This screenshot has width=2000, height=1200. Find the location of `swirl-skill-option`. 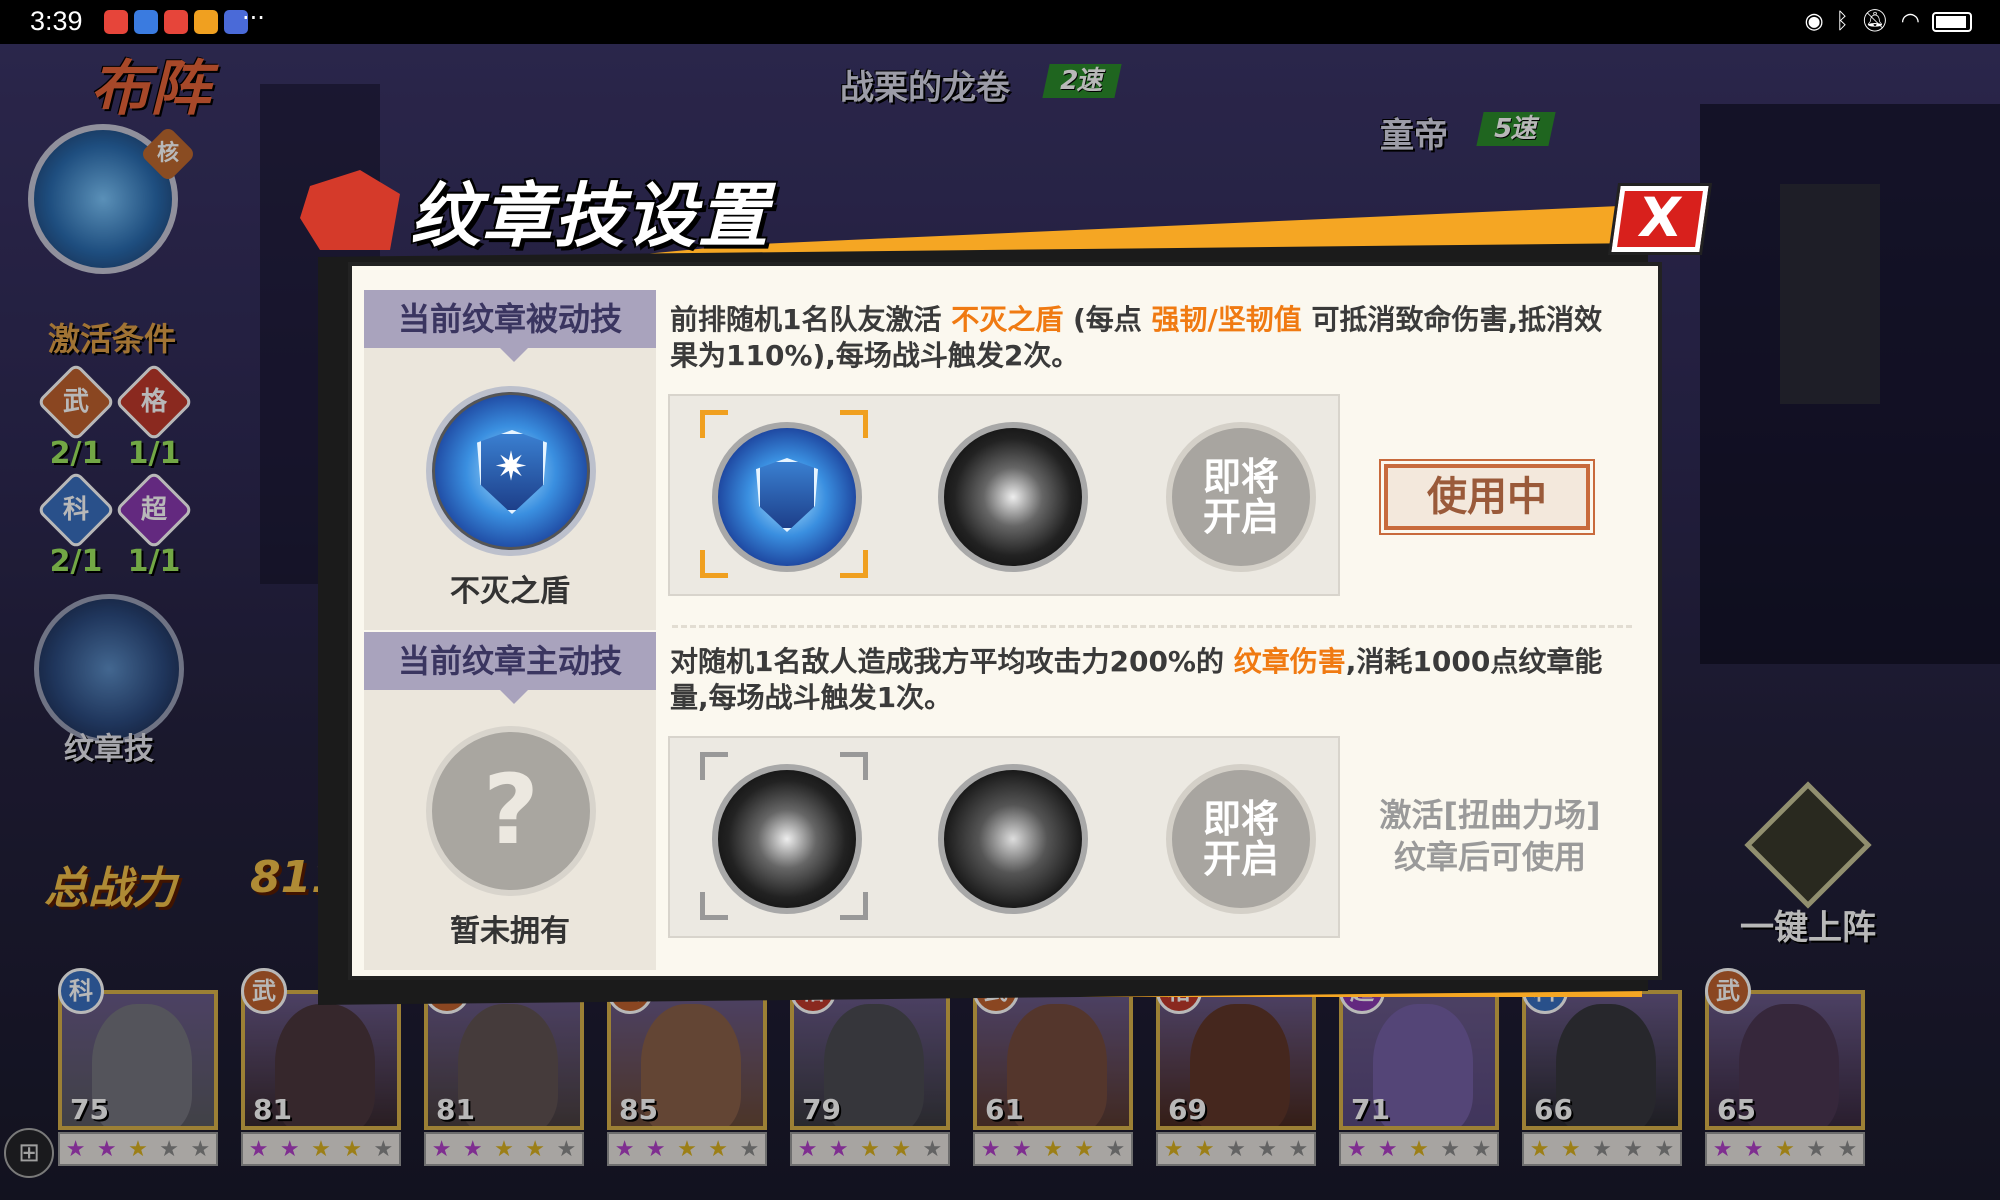

swirl-skill-option is located at coordinates (1013, 497).